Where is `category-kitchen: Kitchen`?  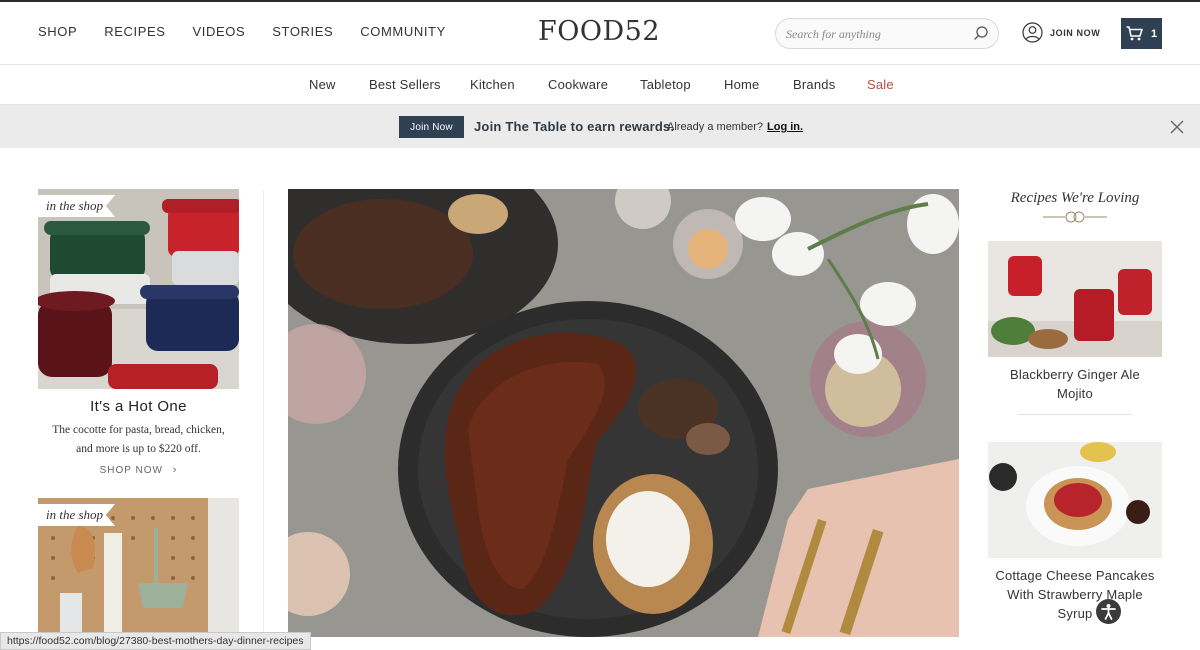
category-kitchen: Kitchen is located at coordinates (492, 84).